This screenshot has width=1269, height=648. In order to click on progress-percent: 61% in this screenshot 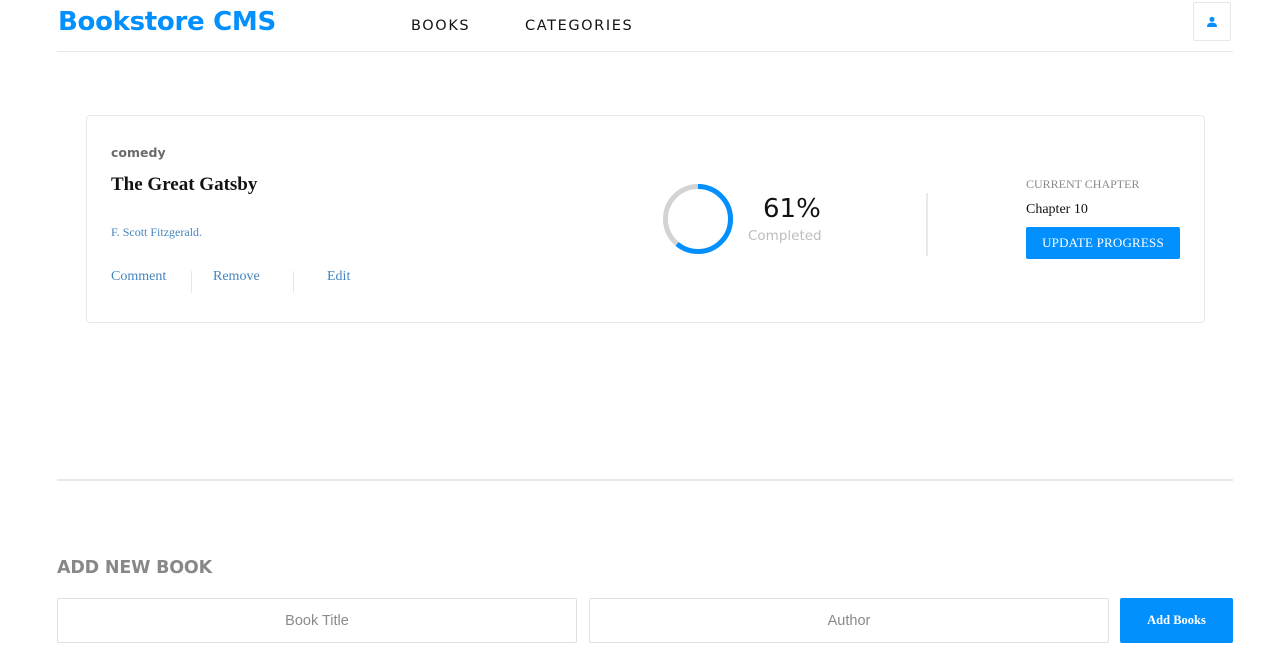, I will do `click(792, 209)`.